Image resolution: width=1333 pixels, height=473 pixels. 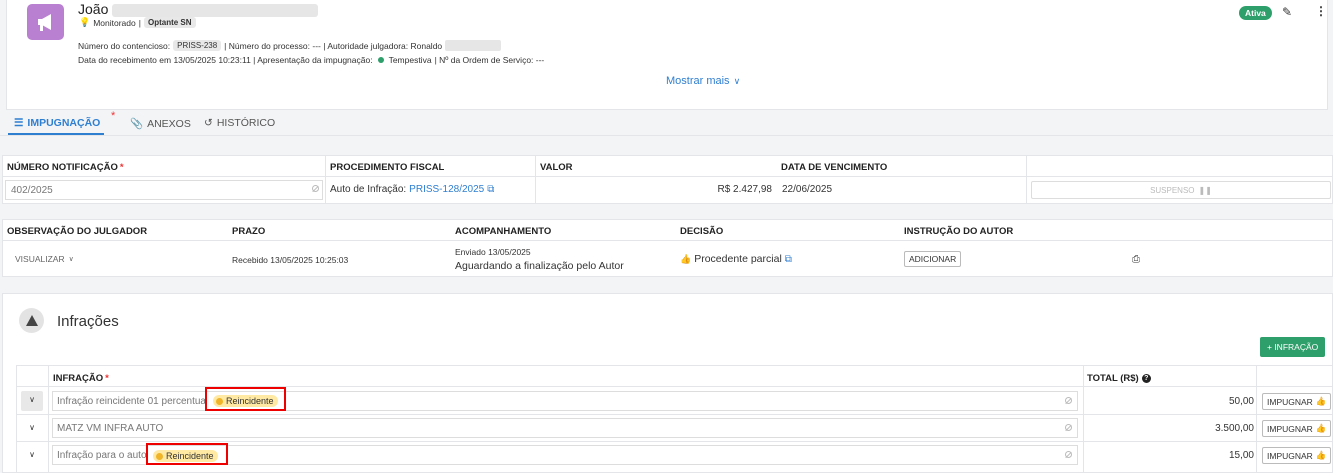 I want to click on enviado-date: Enviado 13/05/2025, so click(x=493, y=252).